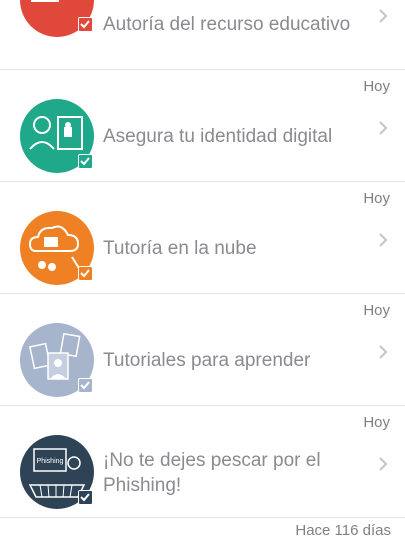 The image size is (405, 540). I want to click on item-title: Tutoriales para aprender, so click(207, 360).